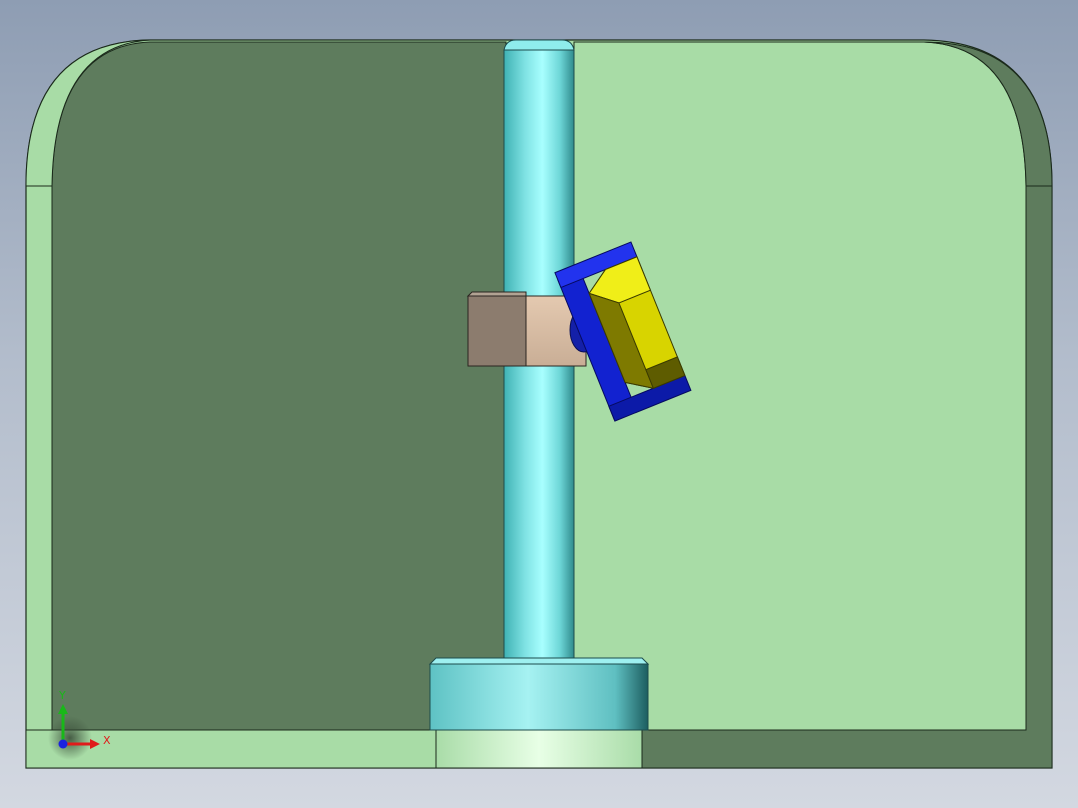 The image size is (1078, 808). Describe the element at coordinates (497, 331) in the screenshot. I see `block-left` at that location.